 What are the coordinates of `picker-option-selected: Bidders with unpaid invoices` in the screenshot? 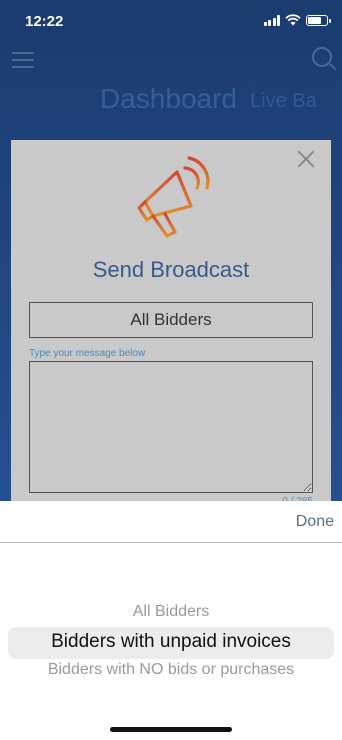 It's located at (171, 642).